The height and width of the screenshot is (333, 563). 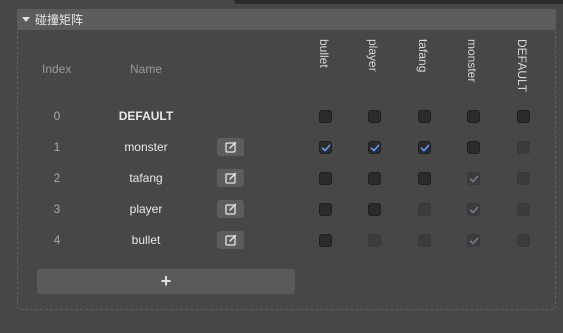 I want to click on name-column-header: Name, so click(x=146, y=69).